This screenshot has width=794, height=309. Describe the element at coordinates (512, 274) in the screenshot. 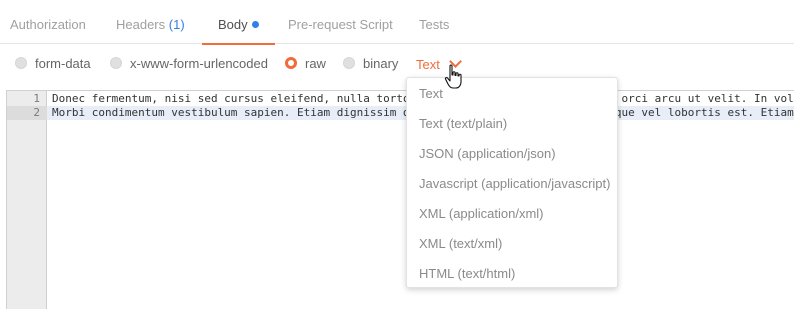

I see `dropdown-option-html: HTML (text/html)` at that location.